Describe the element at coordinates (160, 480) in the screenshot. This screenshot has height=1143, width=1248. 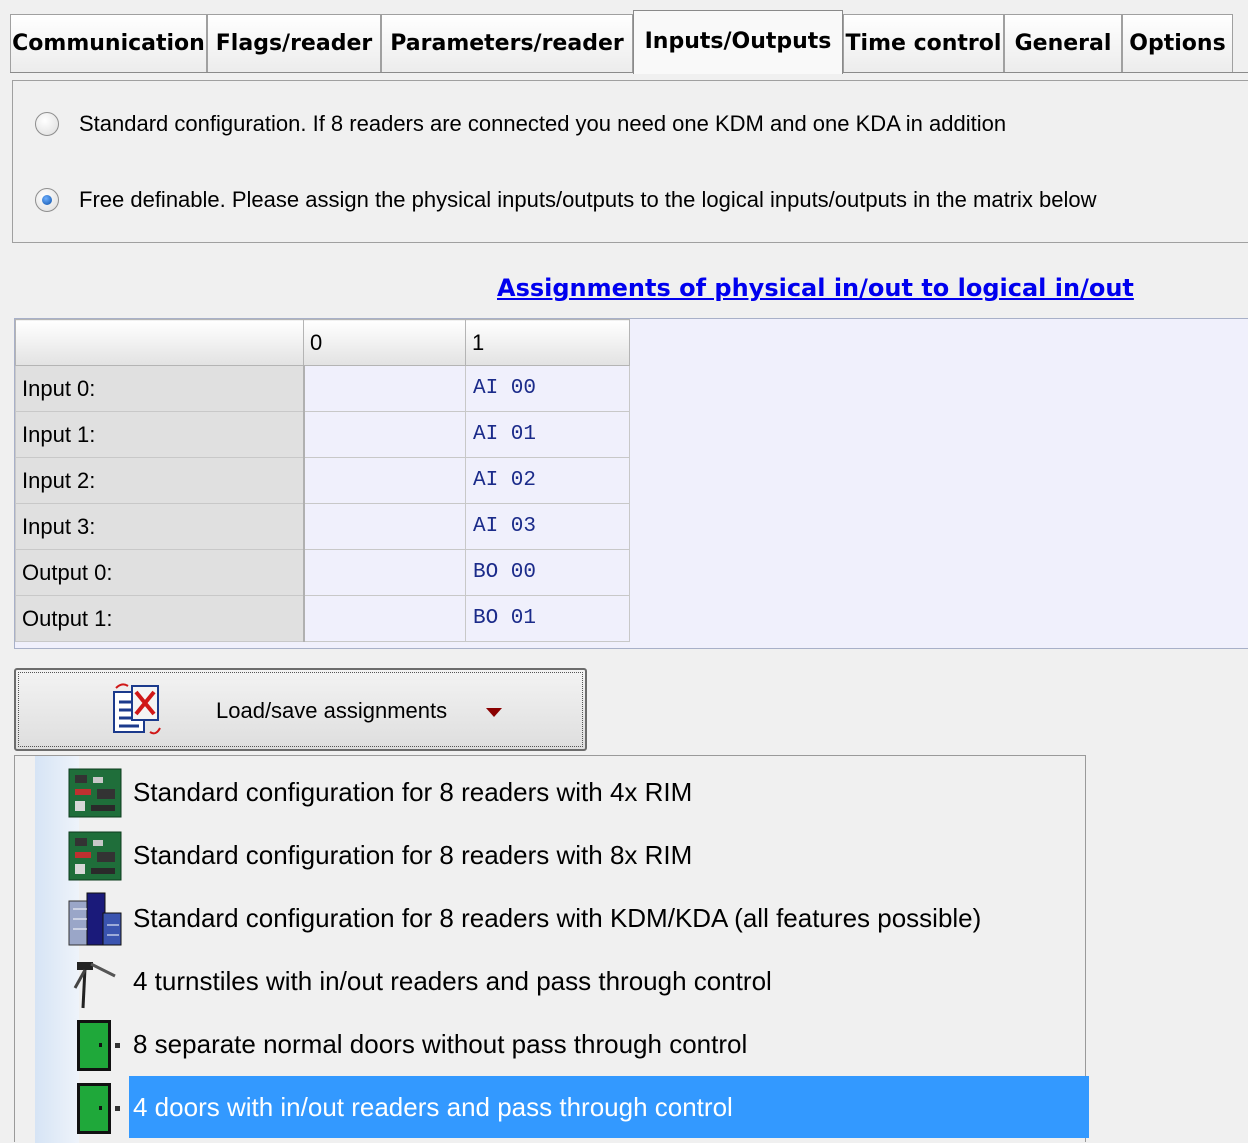
I see `row-header: Input 2:` at that location.